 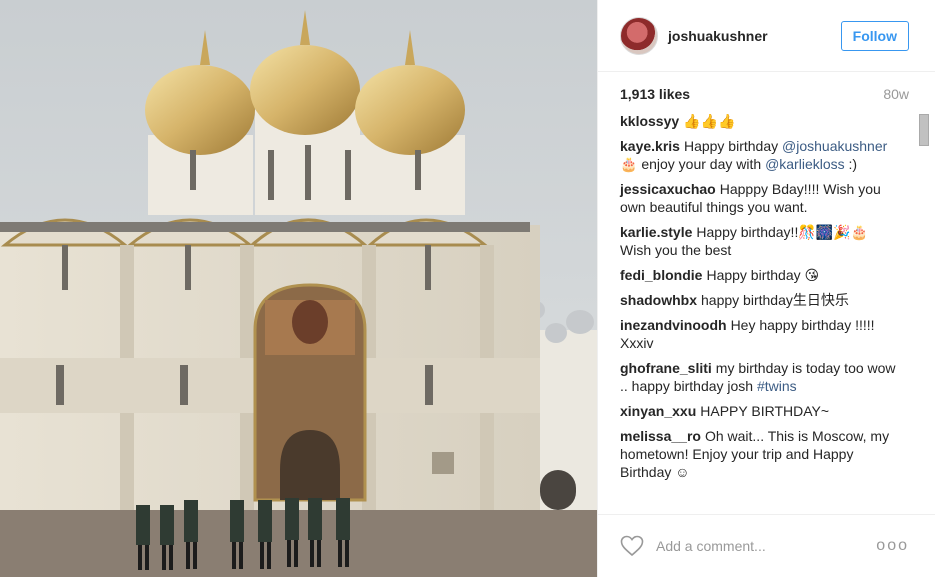 I want to click on post-time: 80w, so click(x=896, y=94).